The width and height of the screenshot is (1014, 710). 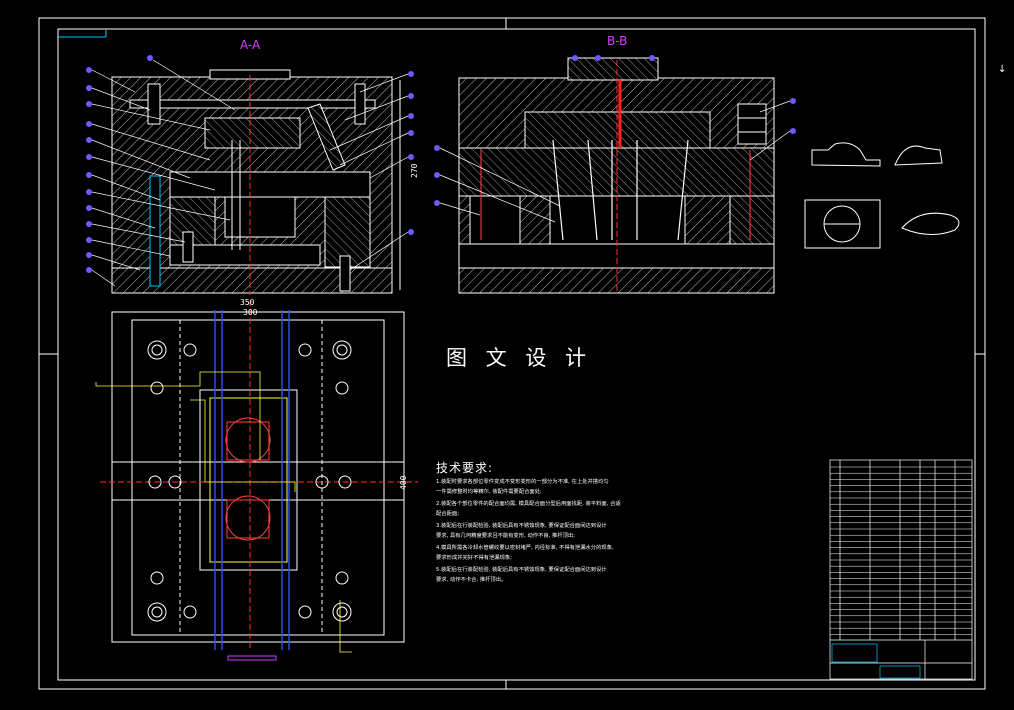 What do you see at coordinates (447, 514) in the screenshot?
I see `requirement-line: 配合距面;` at bounding box center [447, 514].